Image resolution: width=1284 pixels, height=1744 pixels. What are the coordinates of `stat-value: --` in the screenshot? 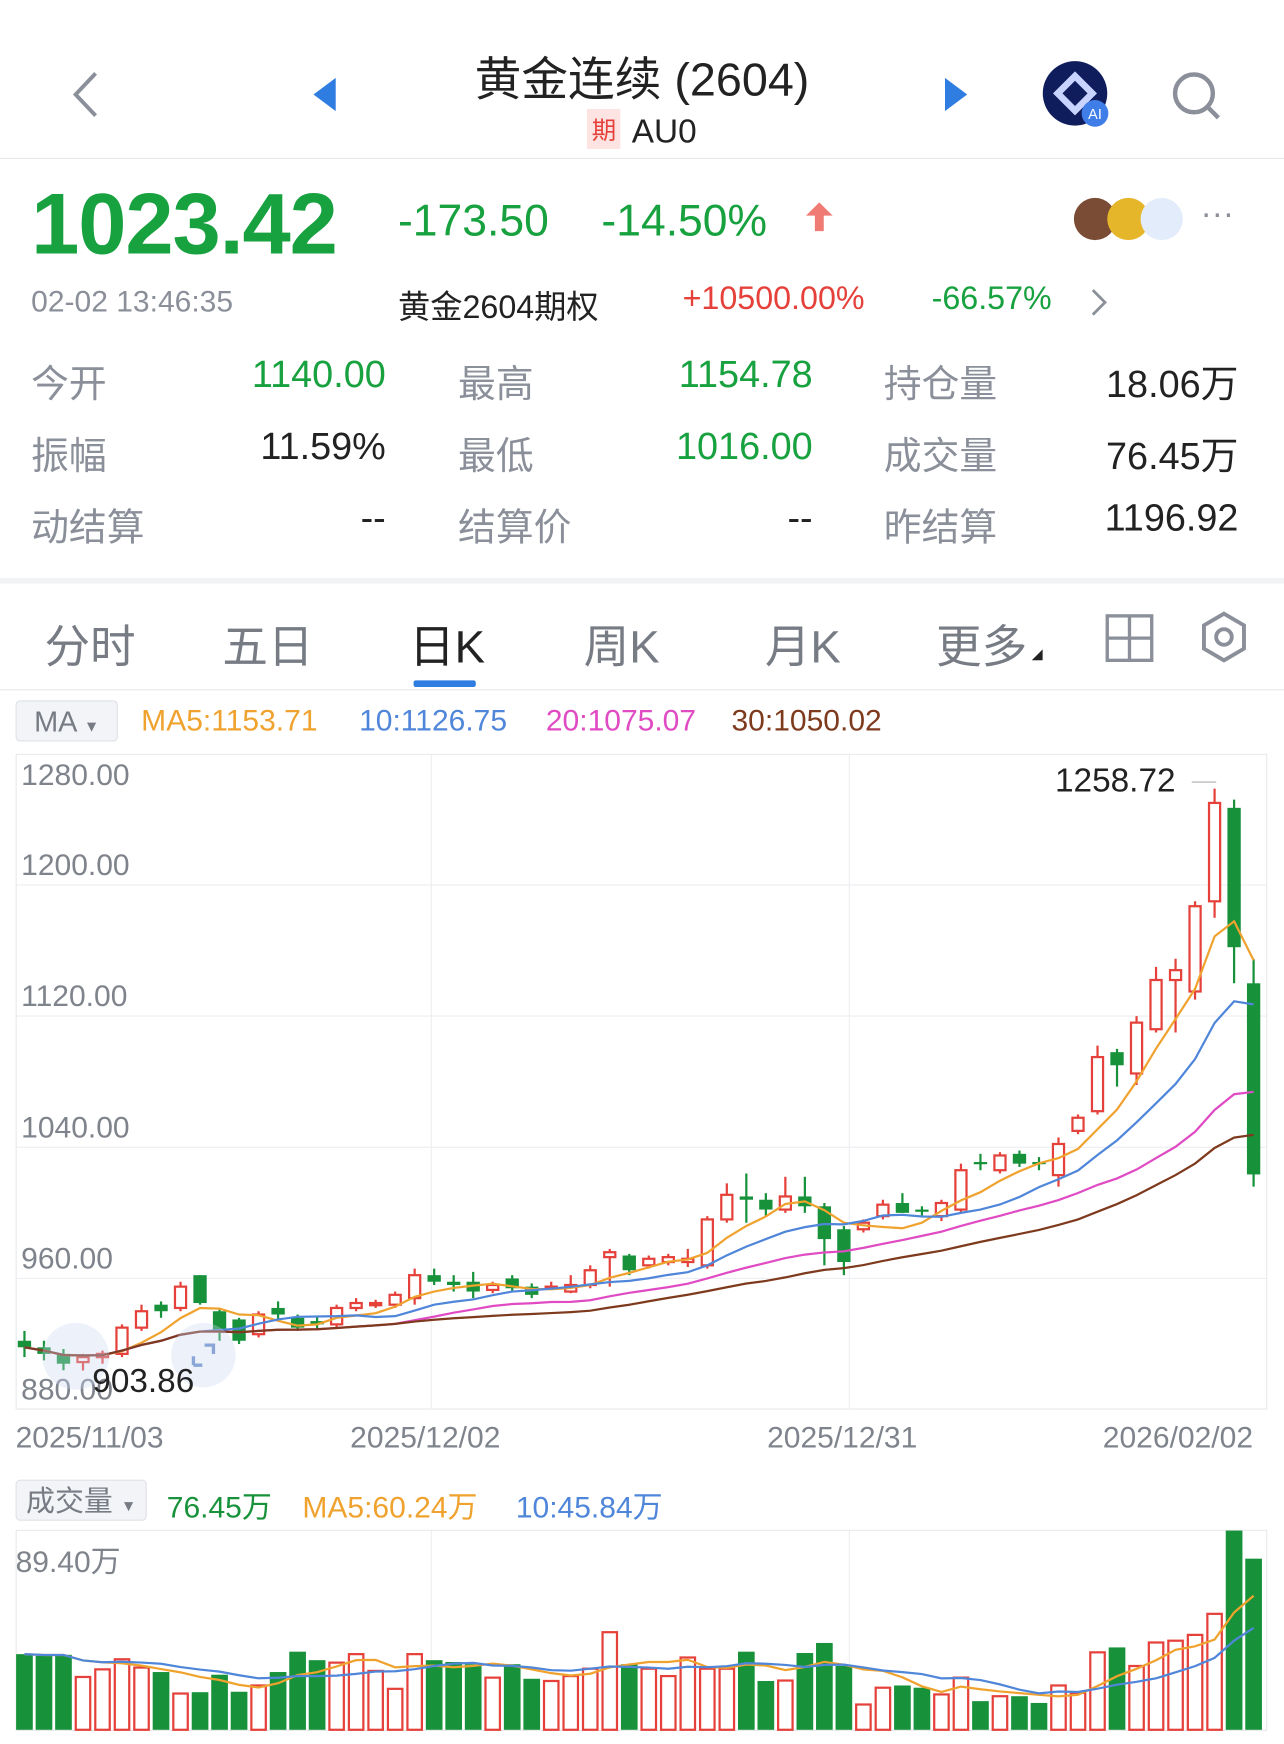 It's located at (373, 518).